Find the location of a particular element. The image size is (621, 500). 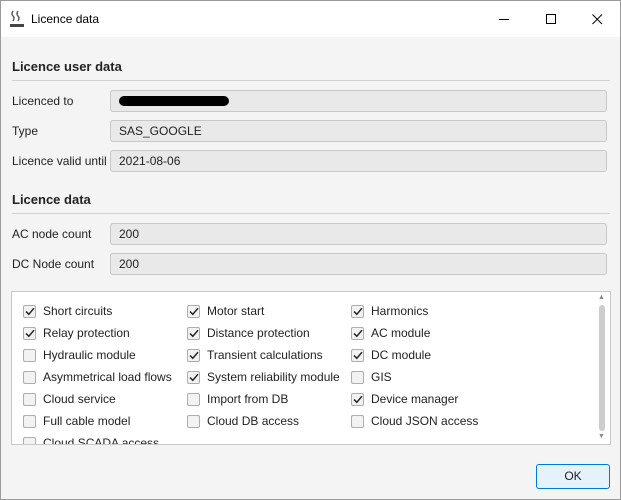

module-label: Import from DB is located at coordinates (248, 399).